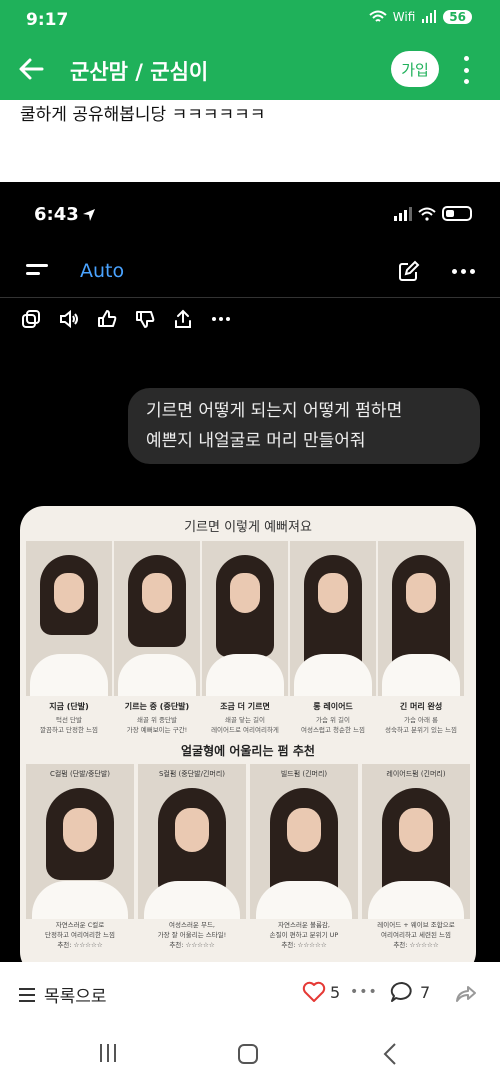  Describe the element at coordinates (404, 17) in the screenshot. I see `network-label: Wifi` at that location.